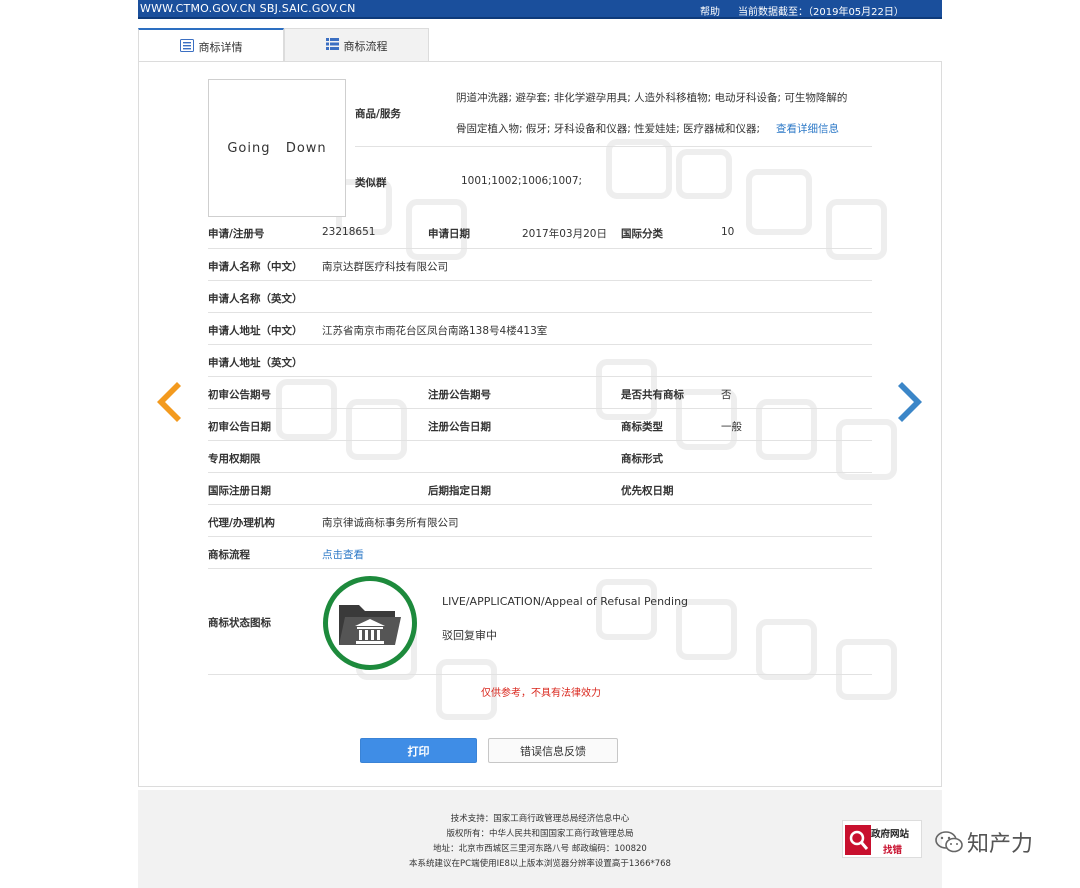 The height and width of the screenshot is (888, 1080). What do you see at coordinates (241, 523) in the screenshot?
I see `agent-label: 代理/办理机构` at bounding box center [241, 523].